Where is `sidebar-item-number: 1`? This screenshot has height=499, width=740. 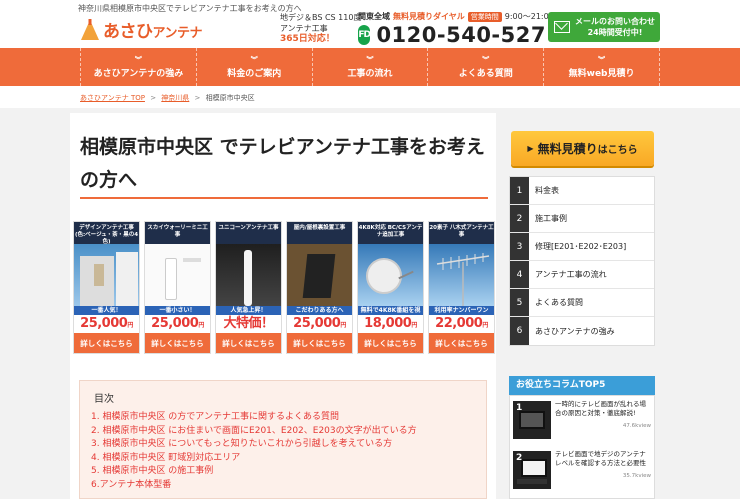 sidebar-item-number: 1 is located at coordinates (519, 190).